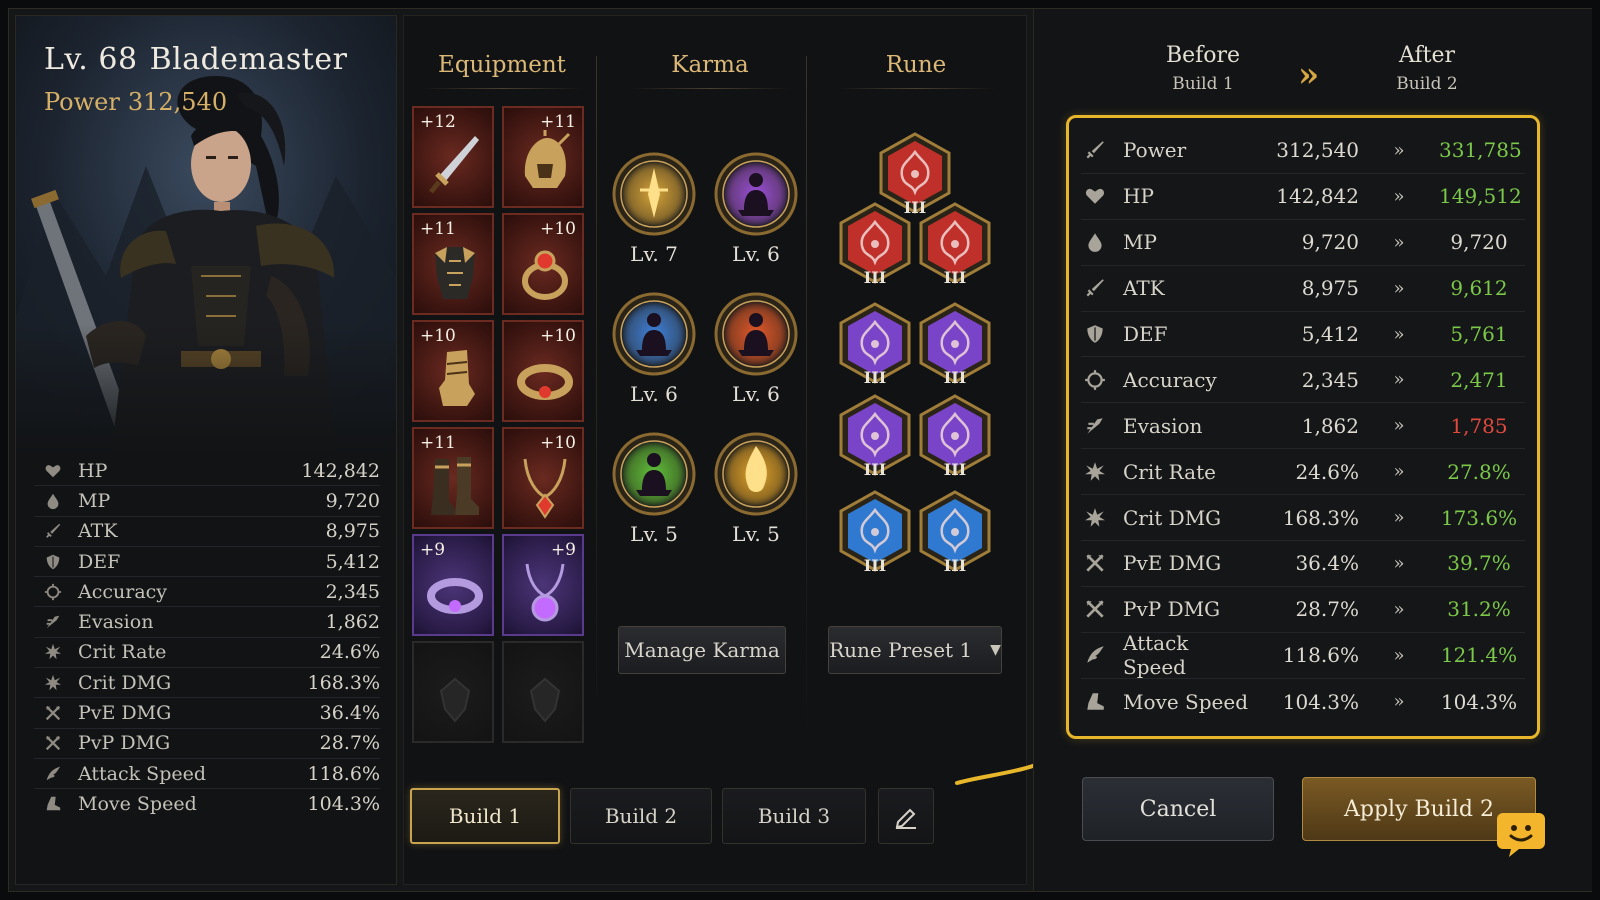  Describe the element at coordinates (207, 622) in the screenshot. I see `stat-row: Evasion 1,862` at that location.